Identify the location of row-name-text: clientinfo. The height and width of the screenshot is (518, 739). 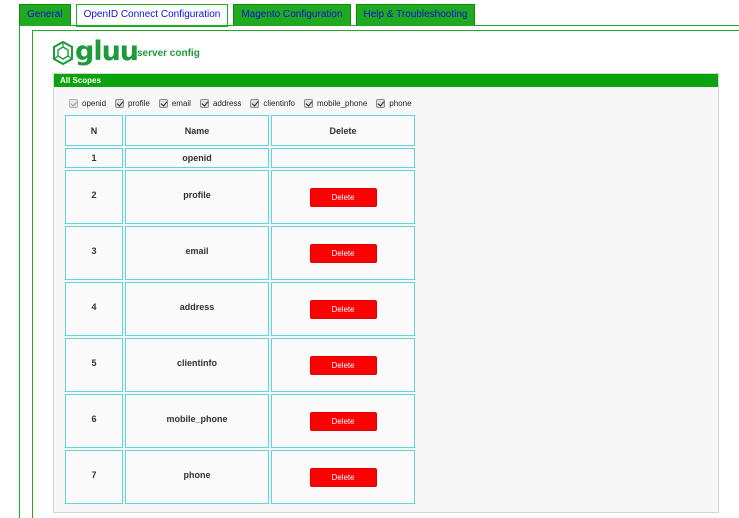
(197, 363).